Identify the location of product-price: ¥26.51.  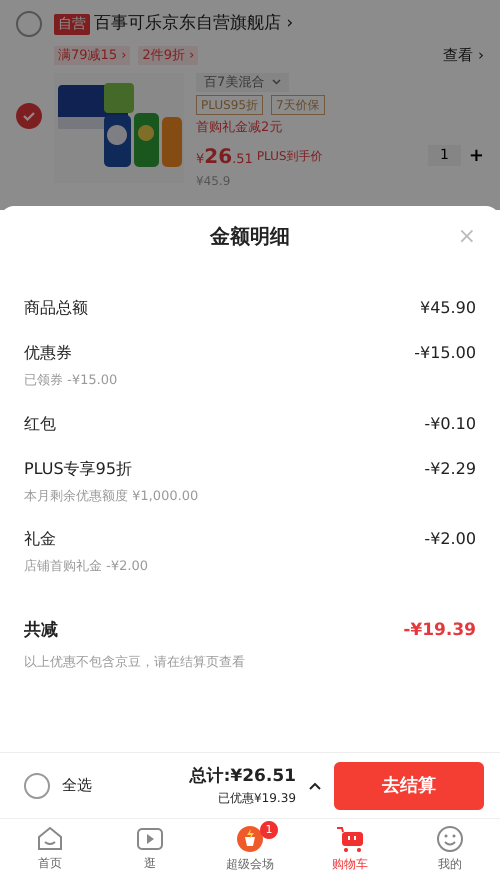
(224, 156).